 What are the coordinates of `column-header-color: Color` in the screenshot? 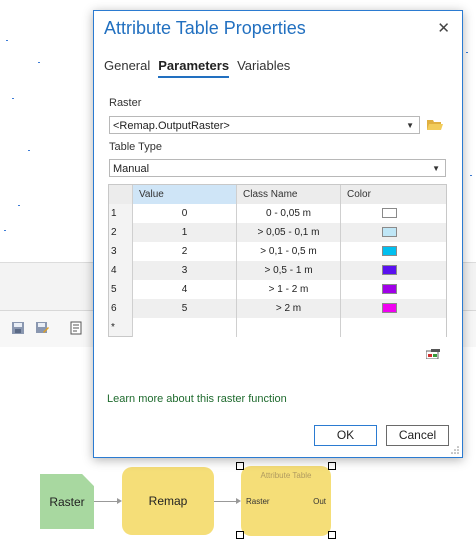 It's located at (393, 194).